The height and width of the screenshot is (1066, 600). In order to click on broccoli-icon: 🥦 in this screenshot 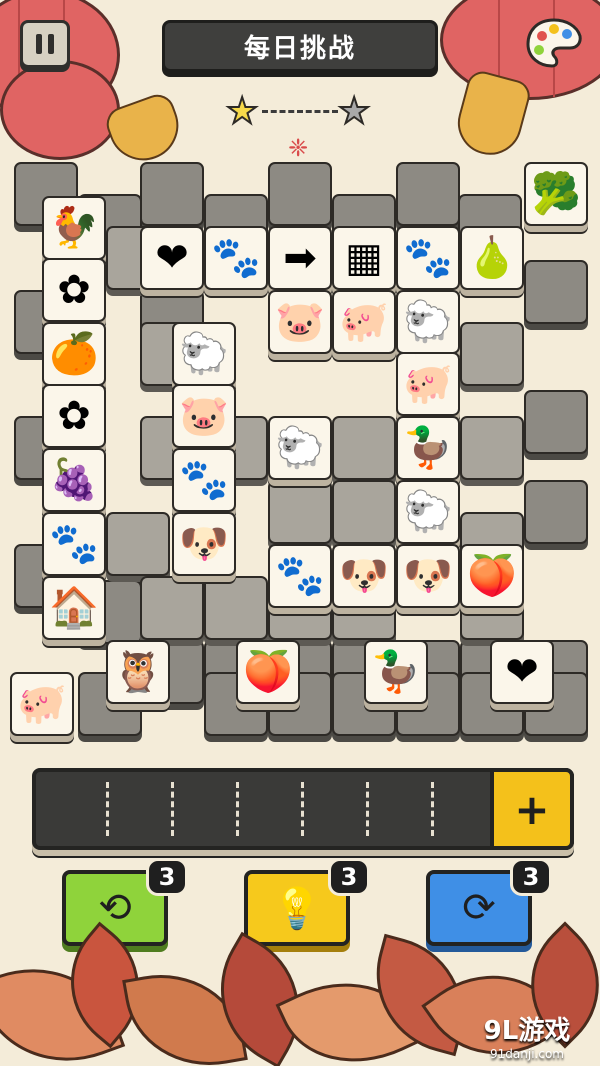, I will do `click(556, 194)`.